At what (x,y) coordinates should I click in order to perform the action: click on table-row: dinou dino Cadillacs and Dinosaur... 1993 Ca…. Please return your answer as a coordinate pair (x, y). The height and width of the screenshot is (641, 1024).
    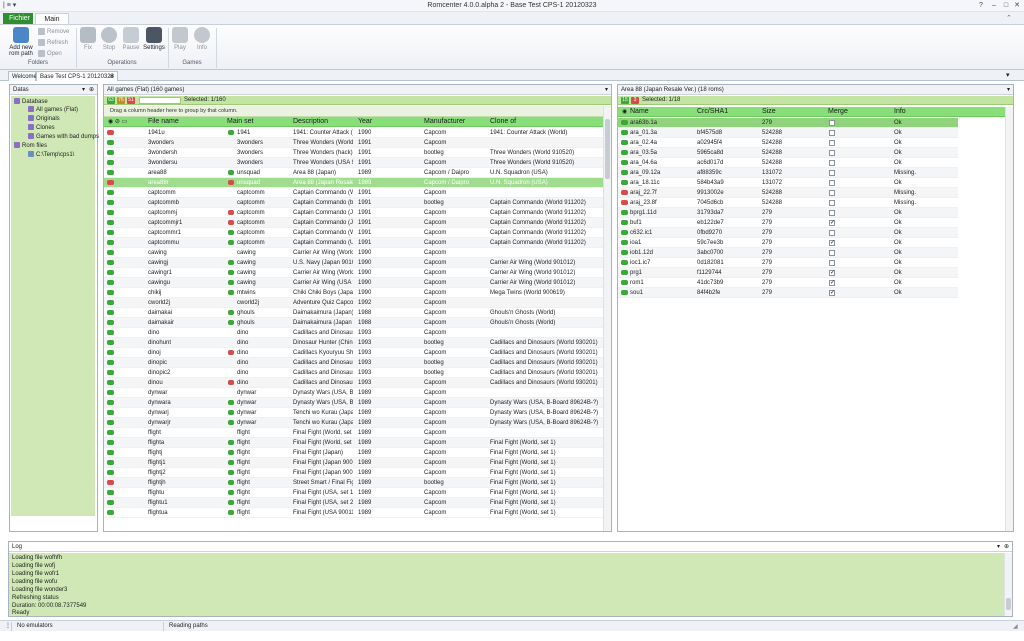
    Looking at the image, I should click on (353, 383).